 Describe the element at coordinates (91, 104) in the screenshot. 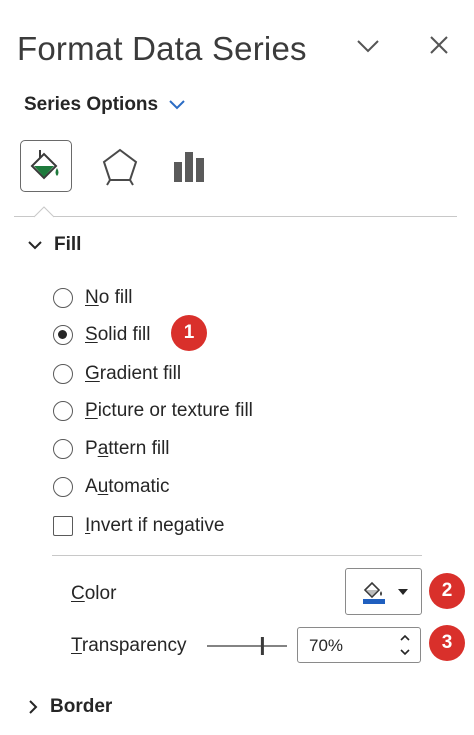

I see `series-options-label: Series Options` at that location.